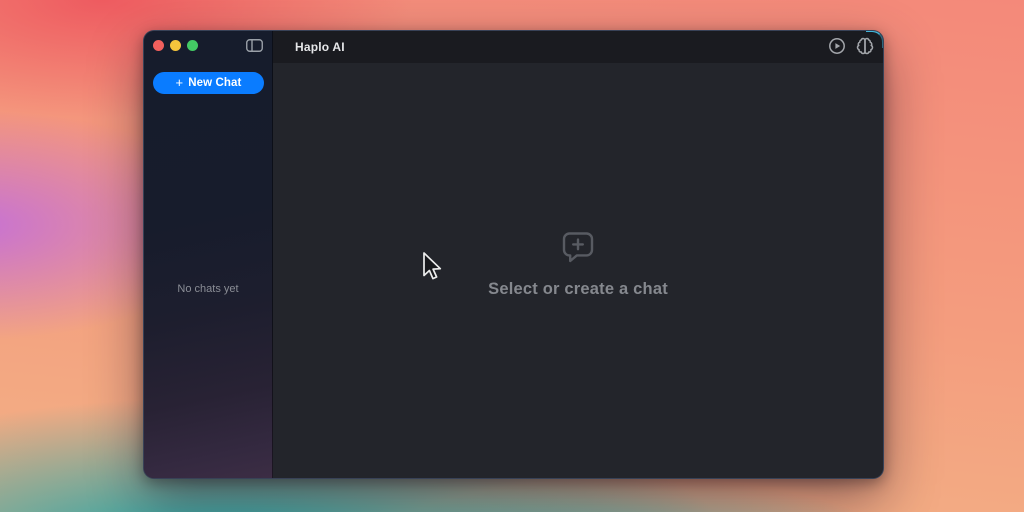 The image size is (1024, 512). What do you see at coordinates (578, 250) in the screenshot?
I see `new-chat-bubble-icon` at bounding box center [578, 250].